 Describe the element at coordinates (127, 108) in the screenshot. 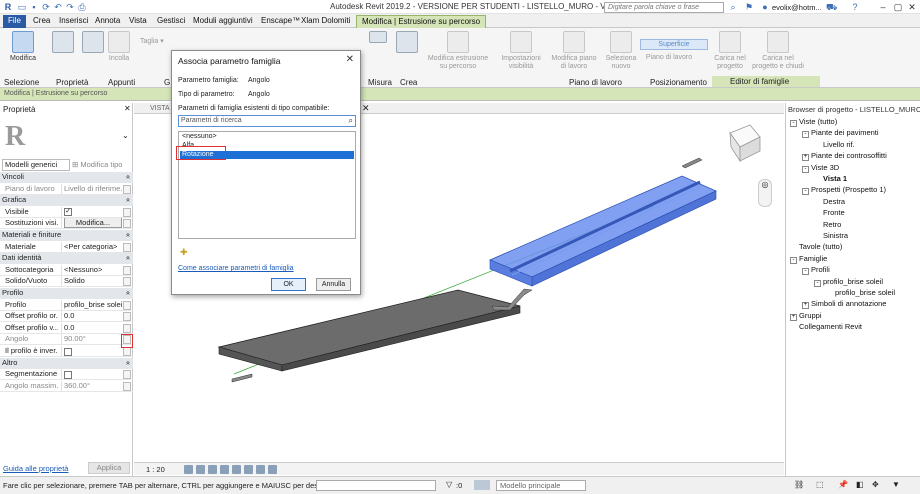

I see `properties-close-icon: ✕` at that location.